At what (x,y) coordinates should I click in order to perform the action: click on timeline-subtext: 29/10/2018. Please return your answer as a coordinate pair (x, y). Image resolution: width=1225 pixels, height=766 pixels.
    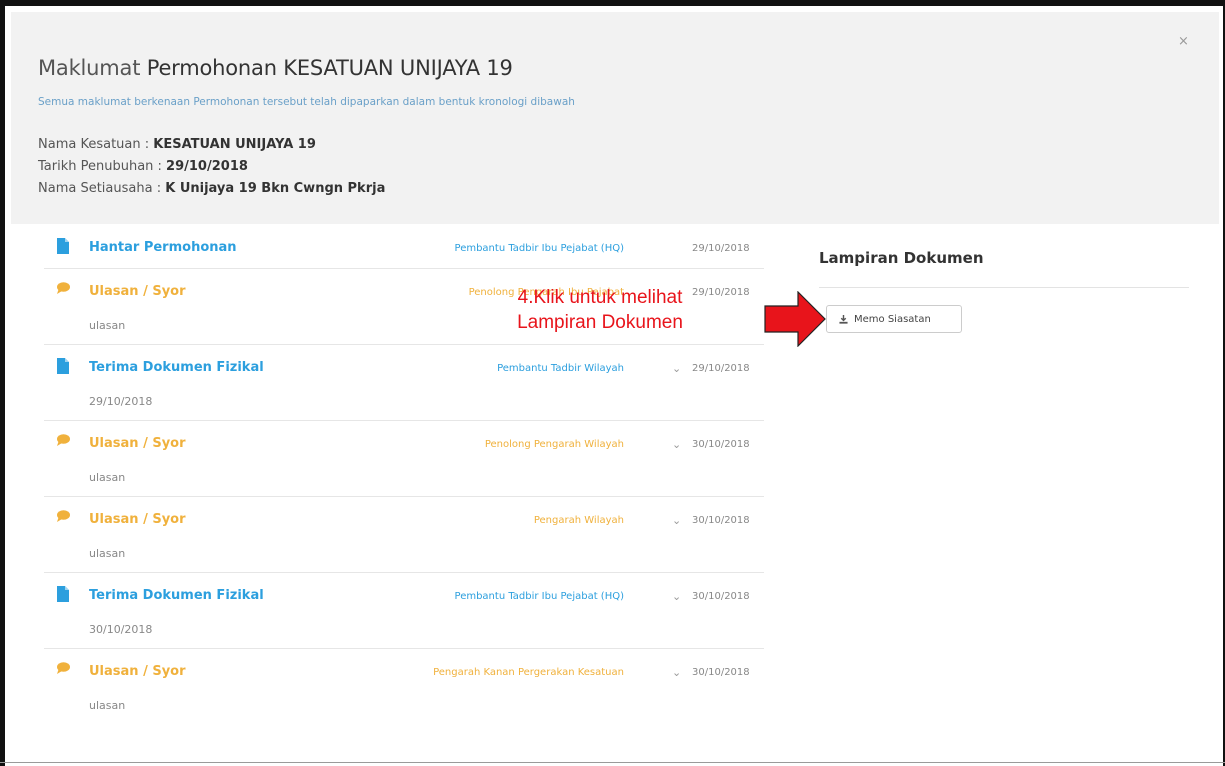
    Looking at the image, I should click on (121, 401).